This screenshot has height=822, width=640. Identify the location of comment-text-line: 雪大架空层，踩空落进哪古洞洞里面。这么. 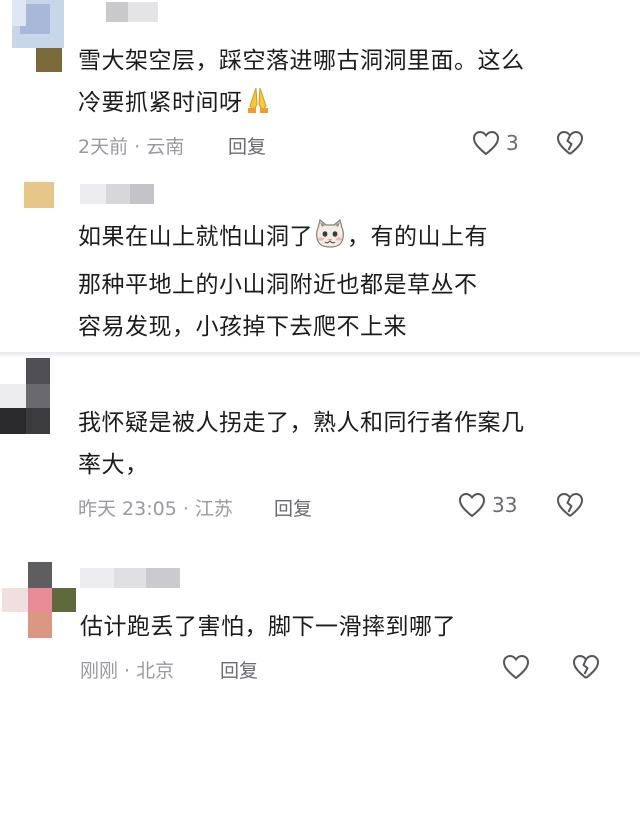
(301, 61).